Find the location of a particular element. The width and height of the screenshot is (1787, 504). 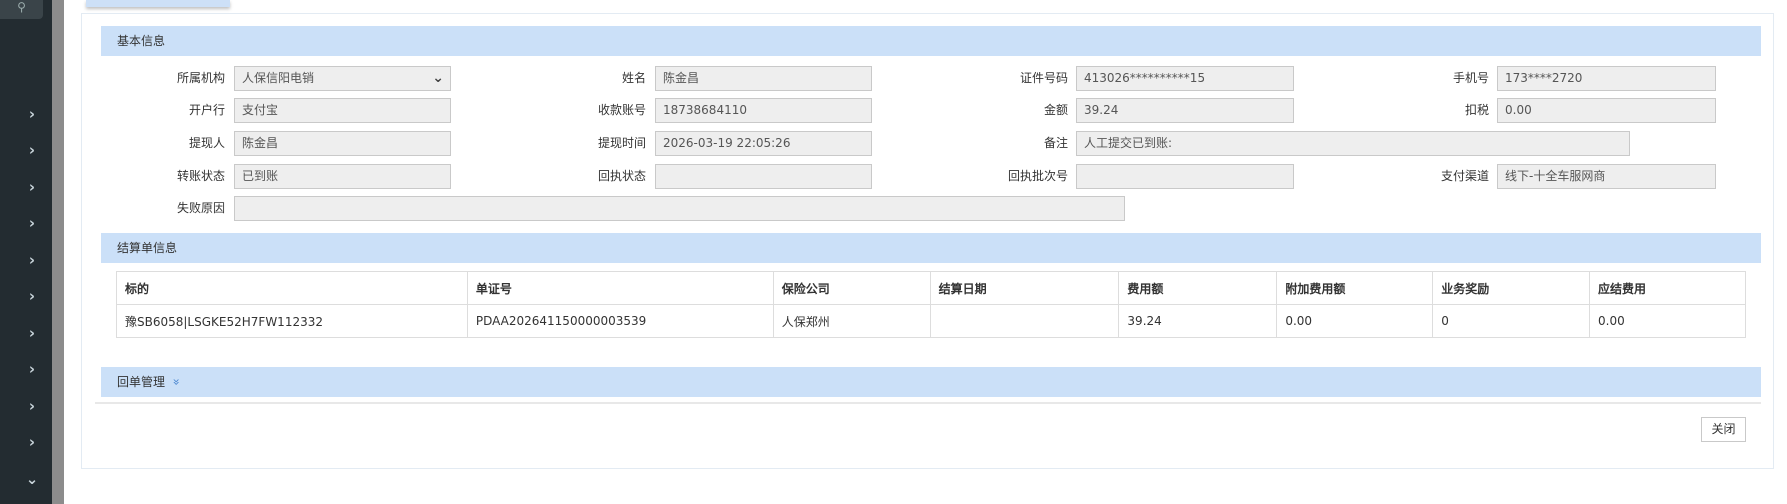

column-header: 费用额 is located at coordinates (1198, 288).